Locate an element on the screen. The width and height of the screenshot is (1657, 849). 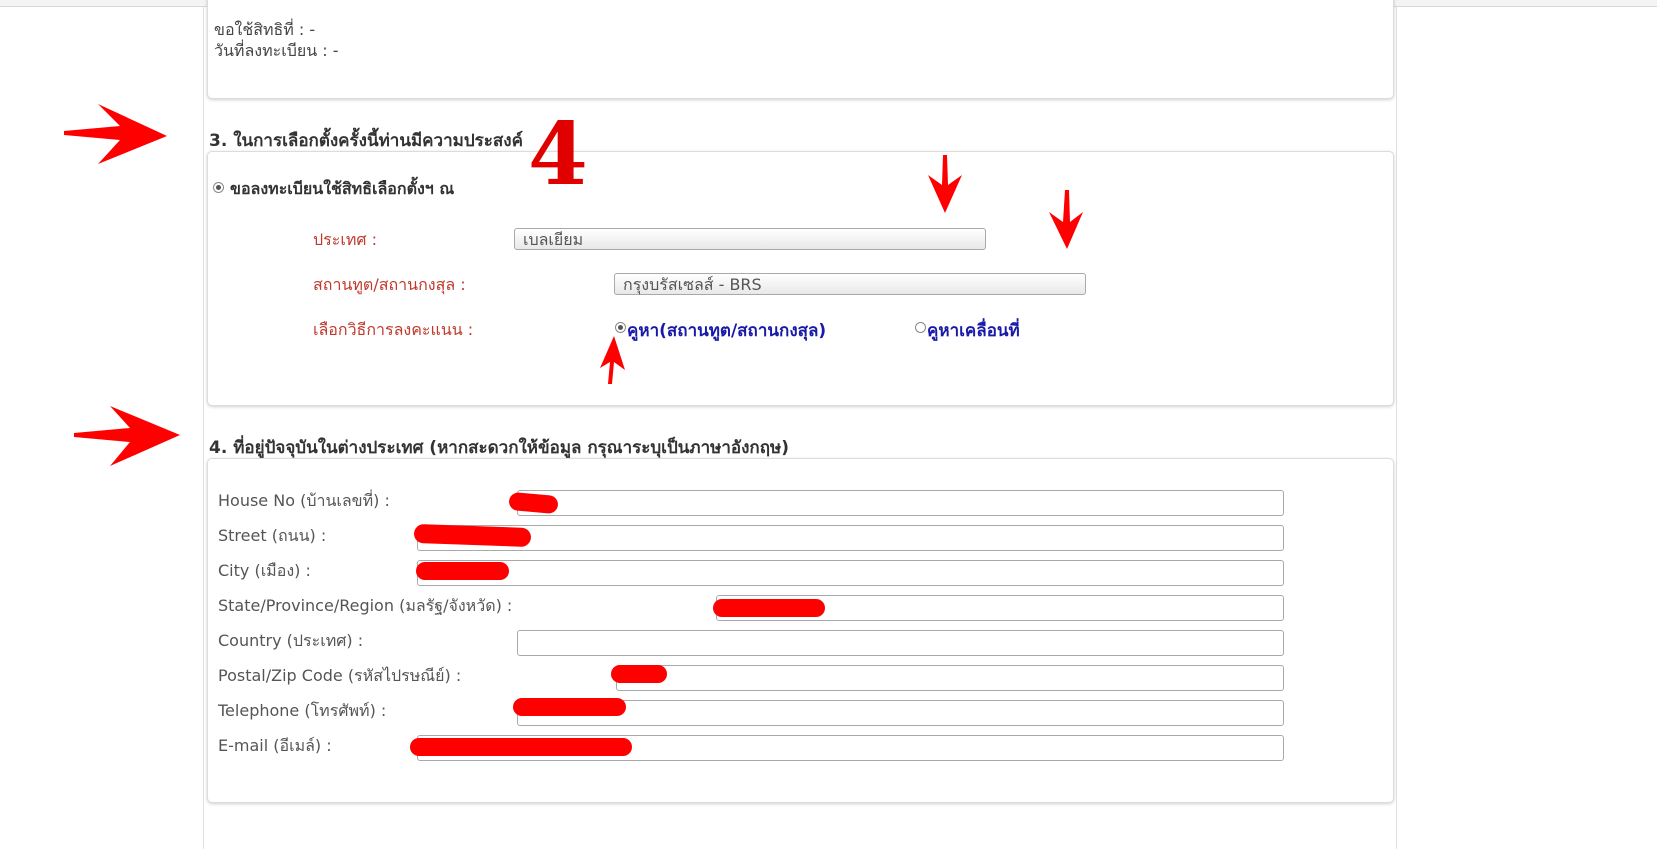
arrow-up-icon is located at coordinates (612, 360).